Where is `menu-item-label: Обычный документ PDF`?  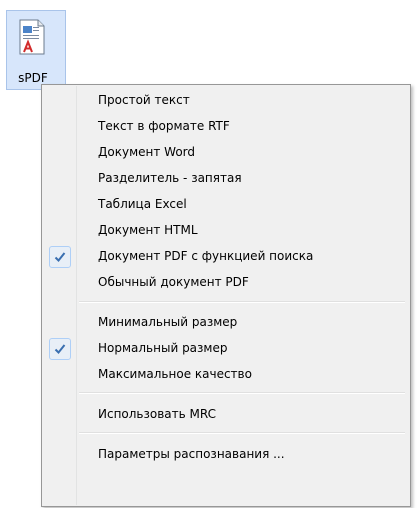 menu-item-label: Обычный документ PDF is located at coordinates (173, 282).